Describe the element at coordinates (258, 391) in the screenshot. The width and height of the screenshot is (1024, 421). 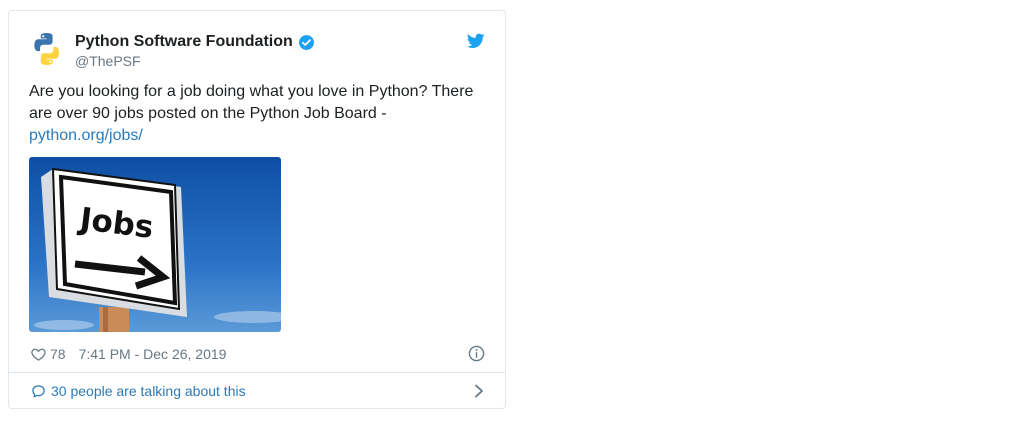
I see `conversation-link: 30 people are talking about this` at that location.